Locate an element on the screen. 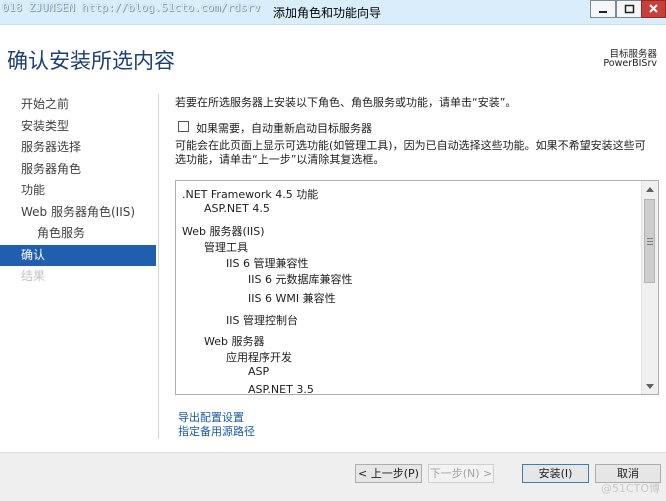  scroll-grip-icon is located at coordinates (649, 241).